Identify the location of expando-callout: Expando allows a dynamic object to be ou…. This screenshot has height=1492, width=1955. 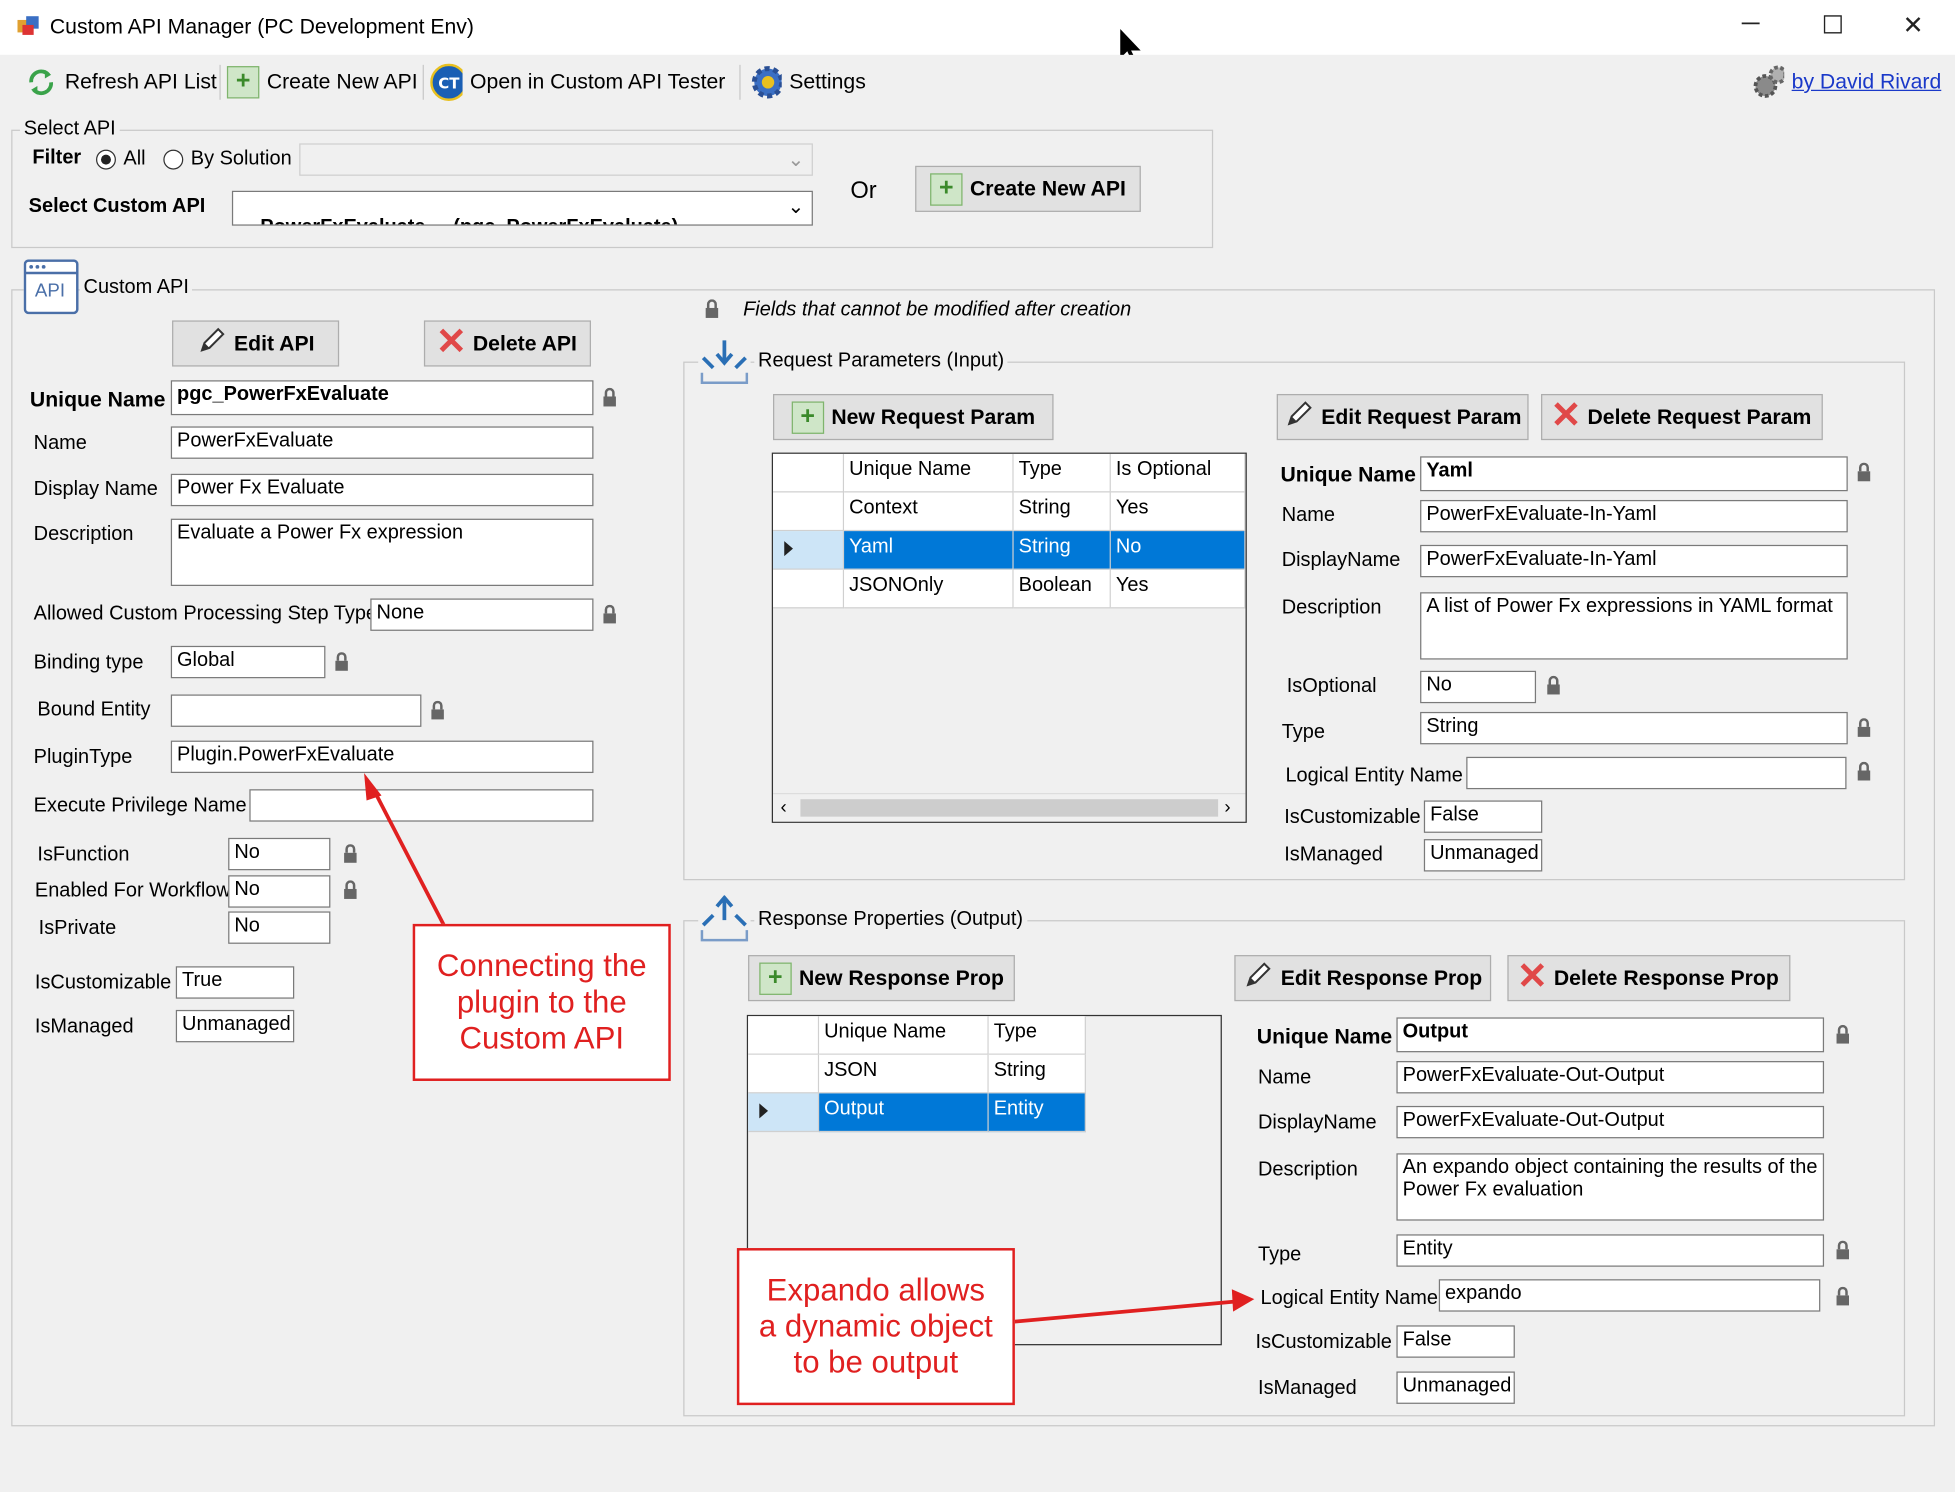
(875, 1327).